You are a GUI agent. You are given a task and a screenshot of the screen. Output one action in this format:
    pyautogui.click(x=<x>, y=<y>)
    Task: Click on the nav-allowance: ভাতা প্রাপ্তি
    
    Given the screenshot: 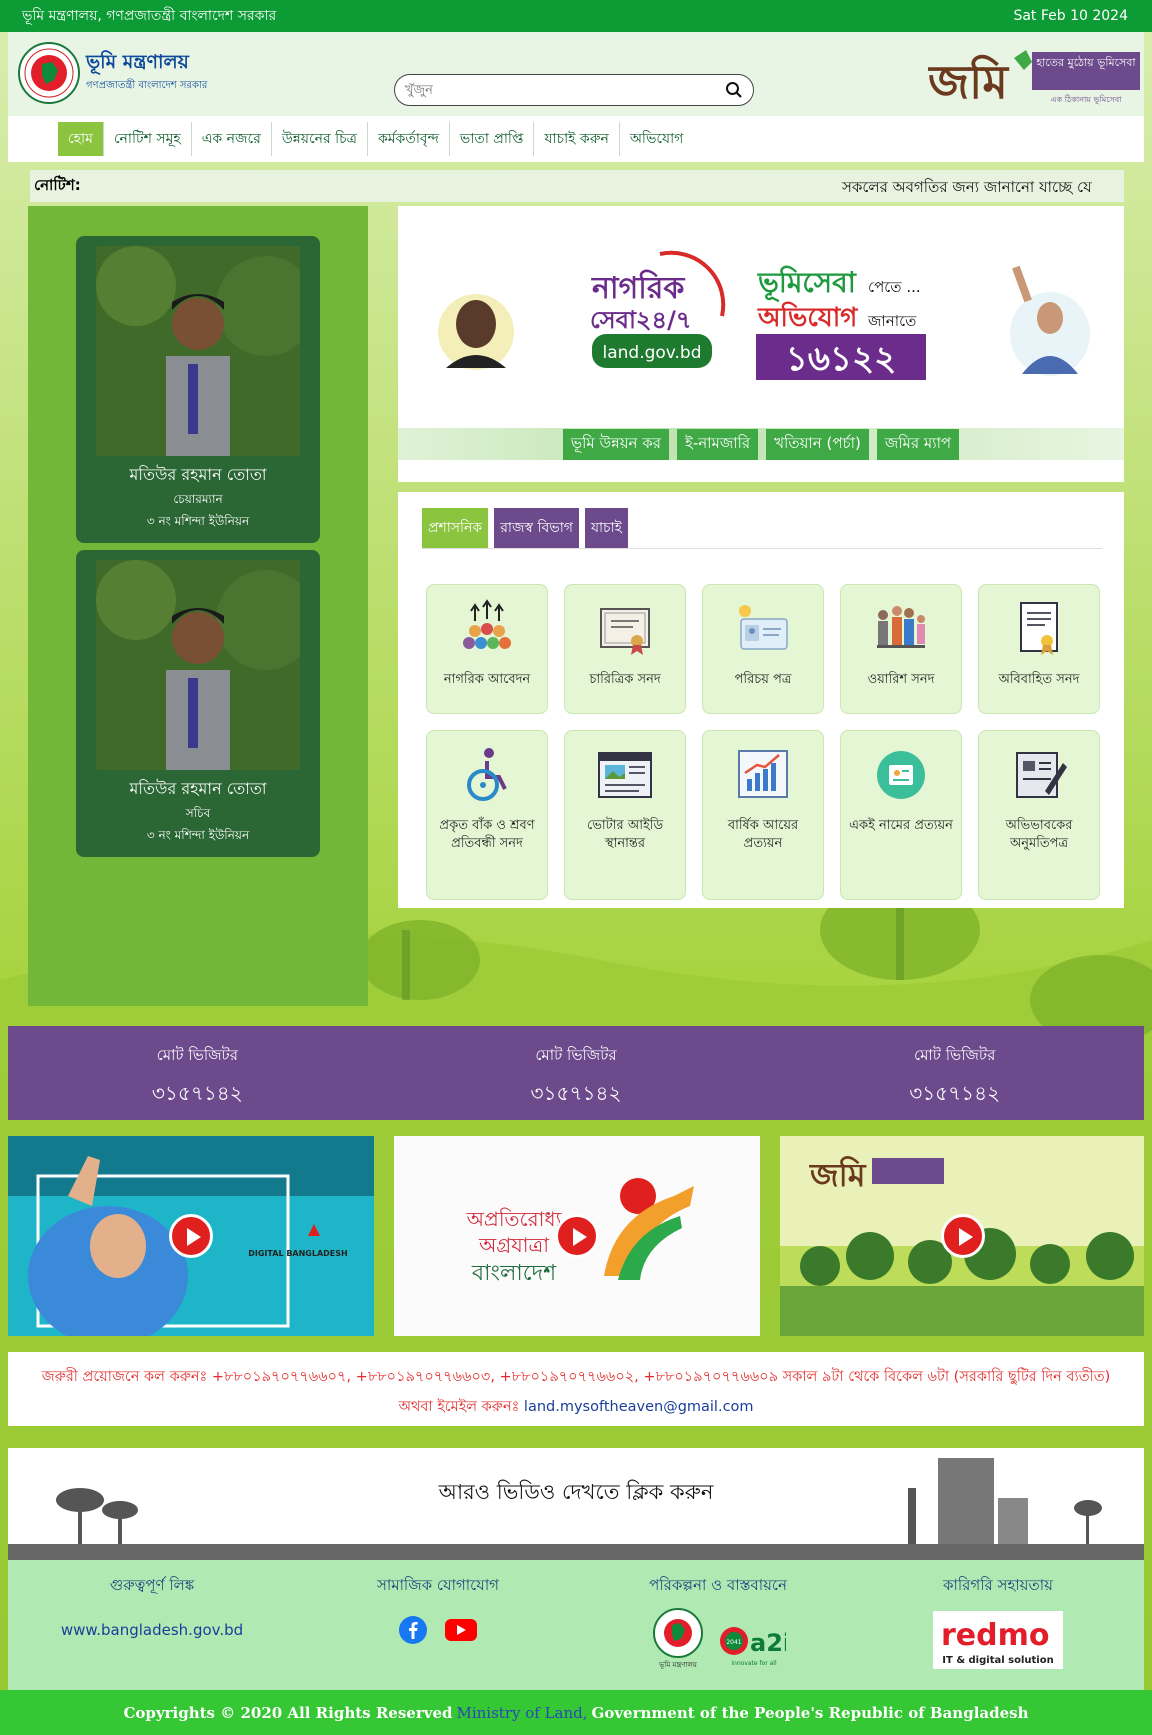 What is the action you would take?
    pyautogui.click(x=492, y=139)
    